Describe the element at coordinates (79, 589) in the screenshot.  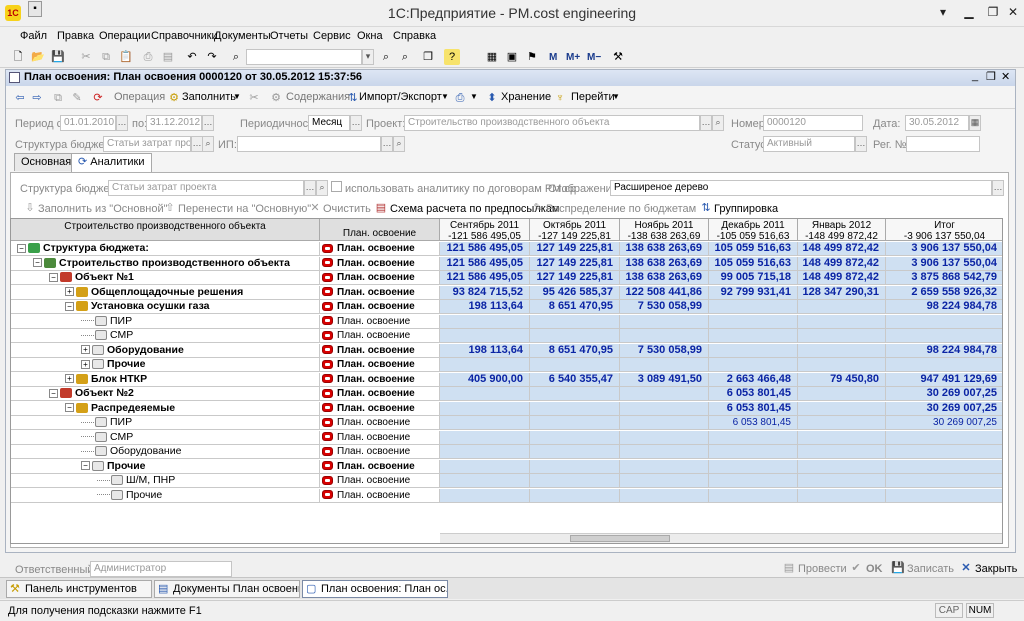
I see `task-toolbar-panel: ⚒ Панель инструментов` at that location.